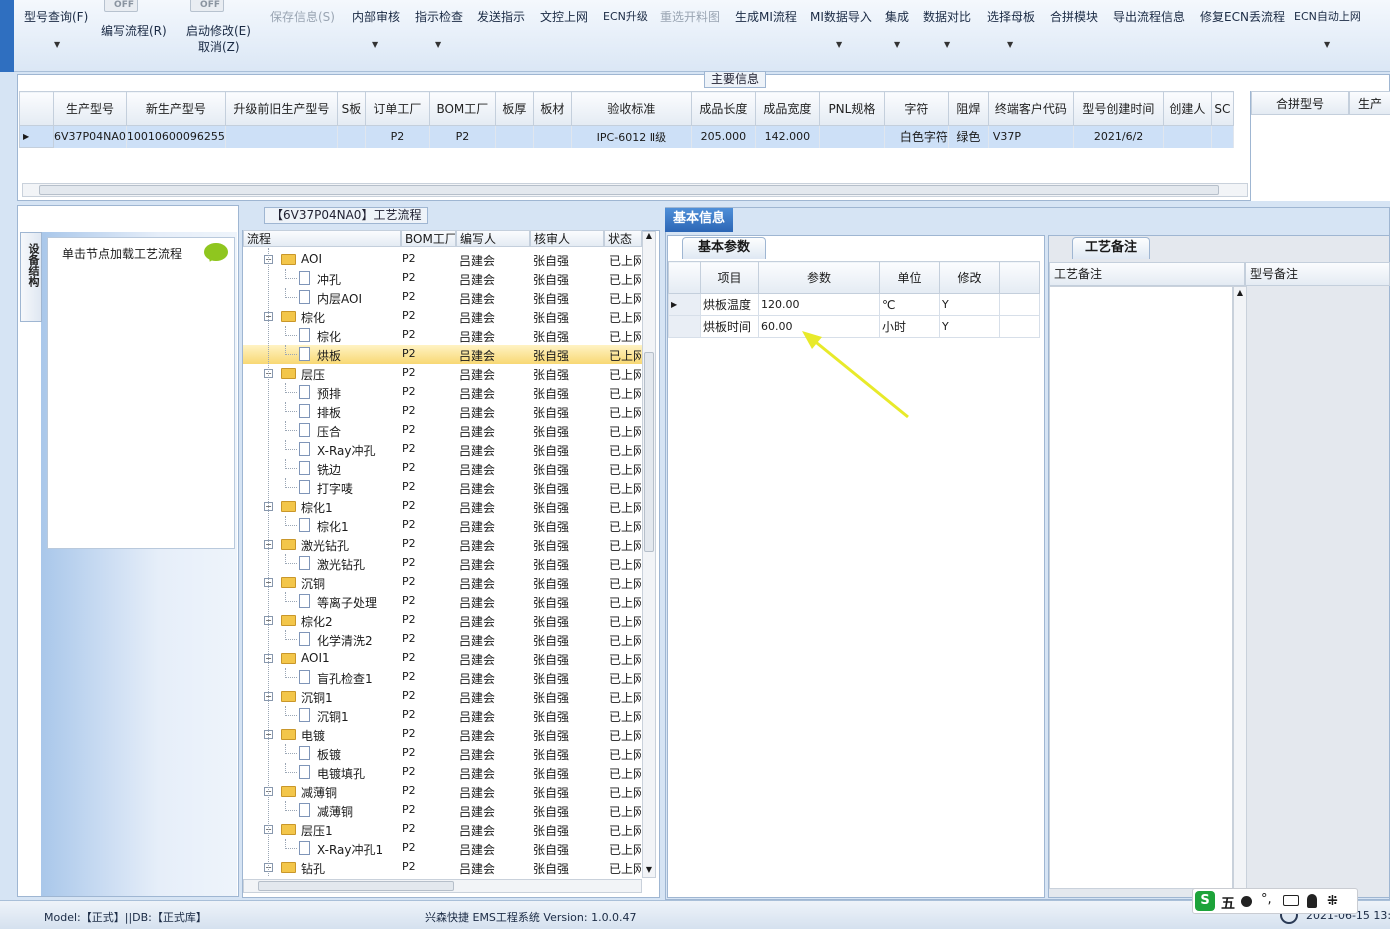  I want to click on column-header: 项目, so click(729, 277).